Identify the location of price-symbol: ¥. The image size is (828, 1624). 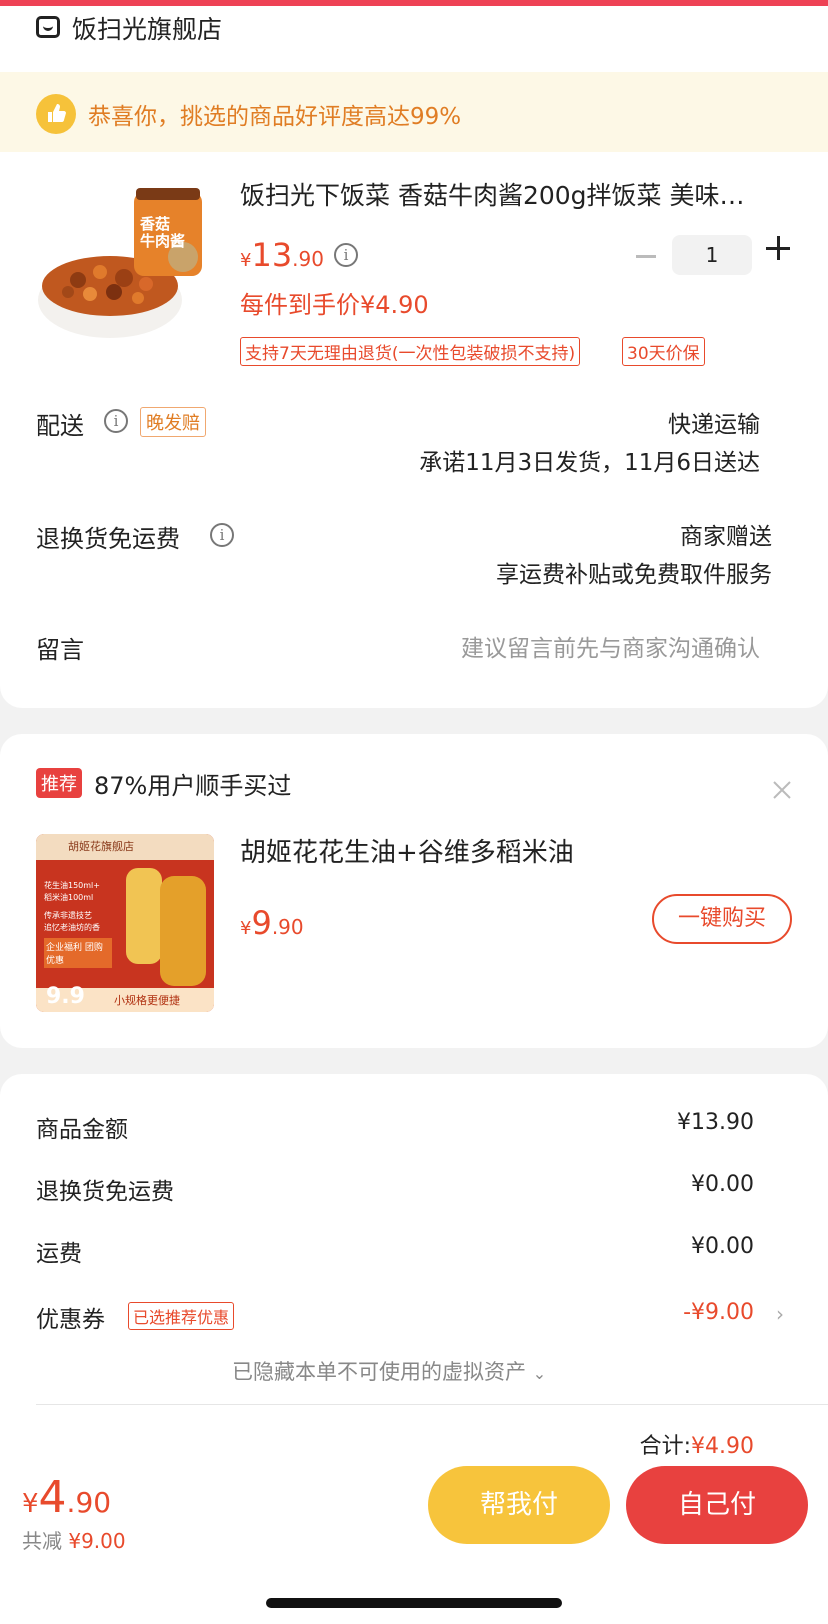
(246, 260).